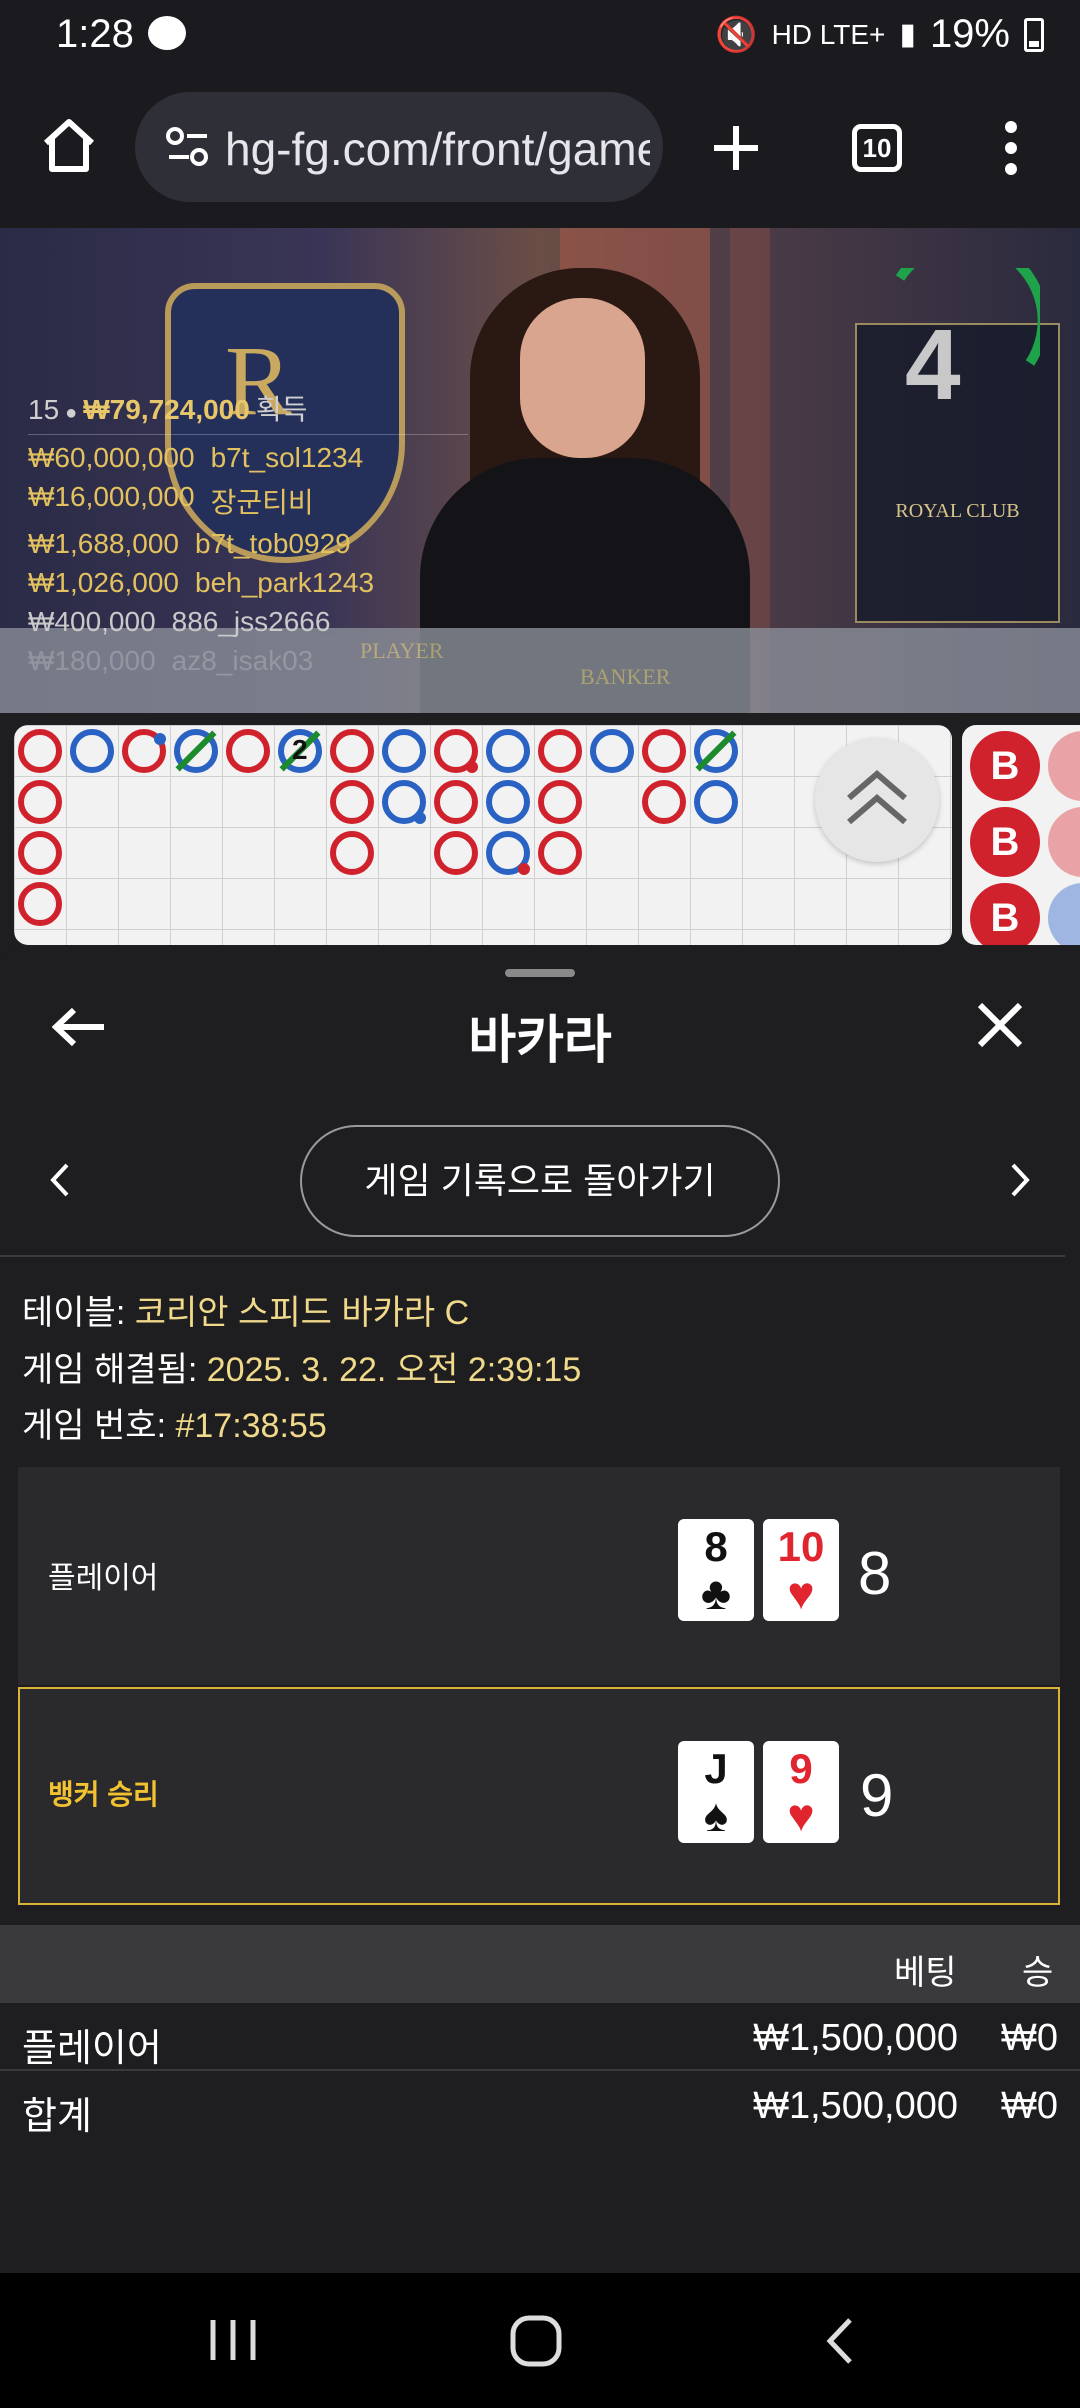  Describe the element at coordinates (540, 1041) in the screenshot. I see `sheet-title: 바카라` at that location.